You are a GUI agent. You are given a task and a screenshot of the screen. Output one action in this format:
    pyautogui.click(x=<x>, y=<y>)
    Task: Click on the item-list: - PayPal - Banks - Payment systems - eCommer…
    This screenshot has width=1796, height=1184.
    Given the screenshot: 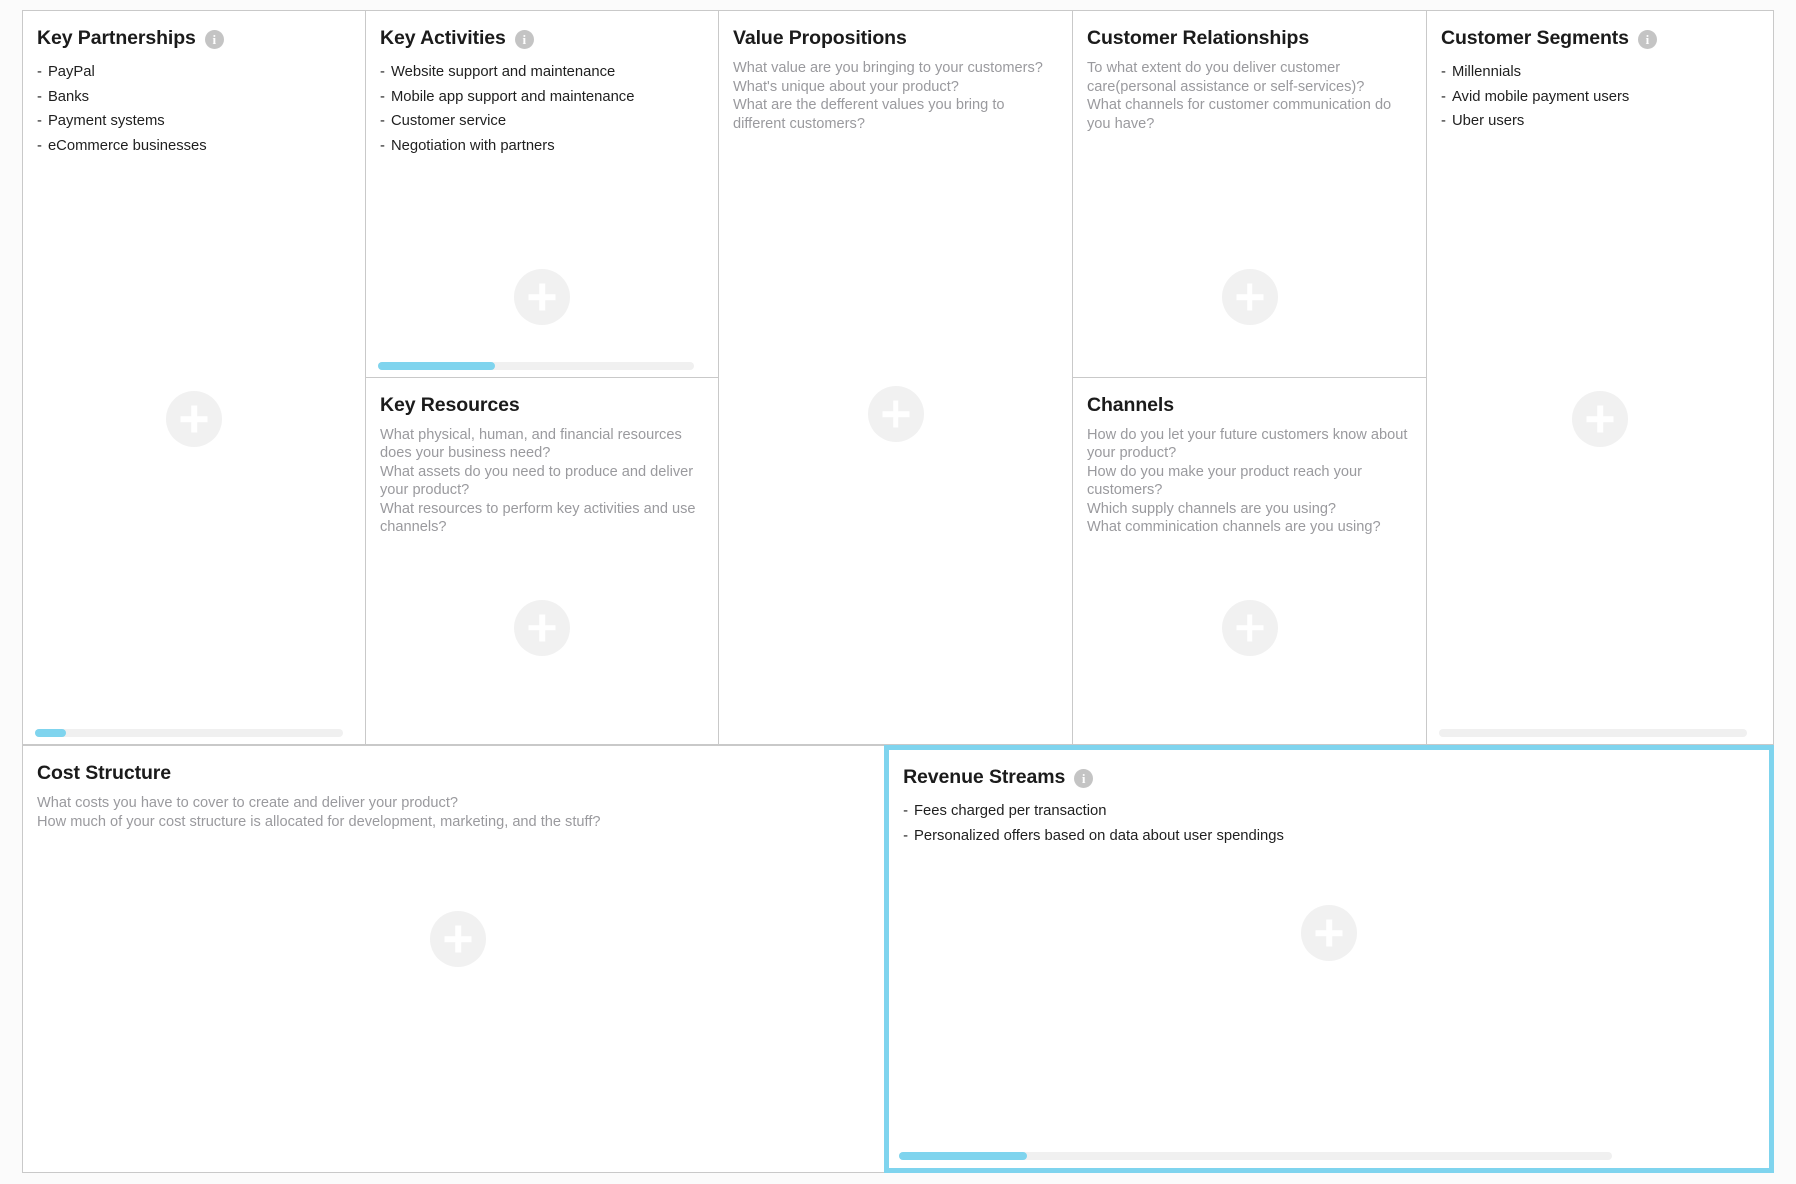 What is the action you would take?
    pyautogui.click(x=194, y=104)
    